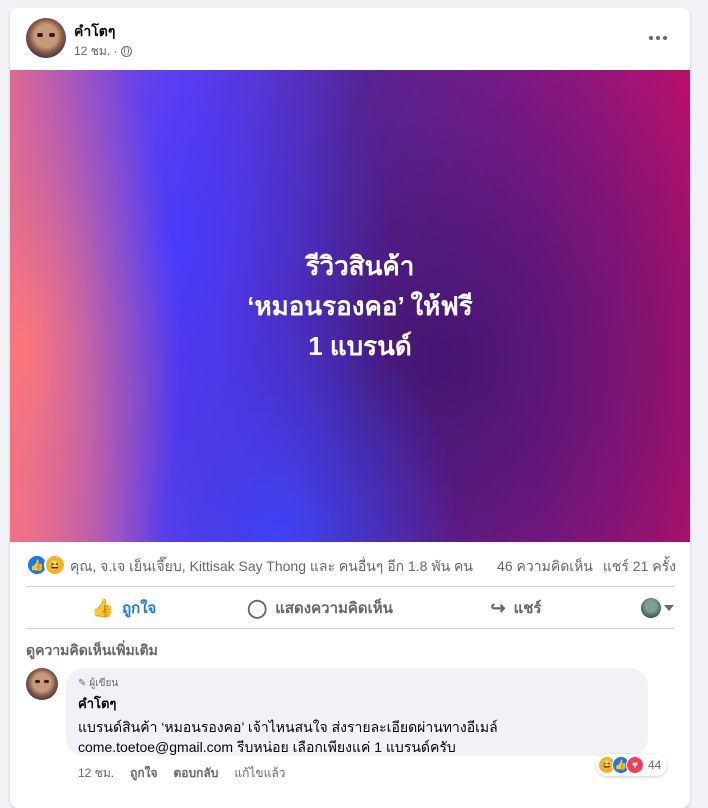 The height and width of the screenshot is (808, 708). Describe the element at coordinates (360, 266) in the screenshot. I see `banner-line-1: รีวิวสินค้า` at that location.